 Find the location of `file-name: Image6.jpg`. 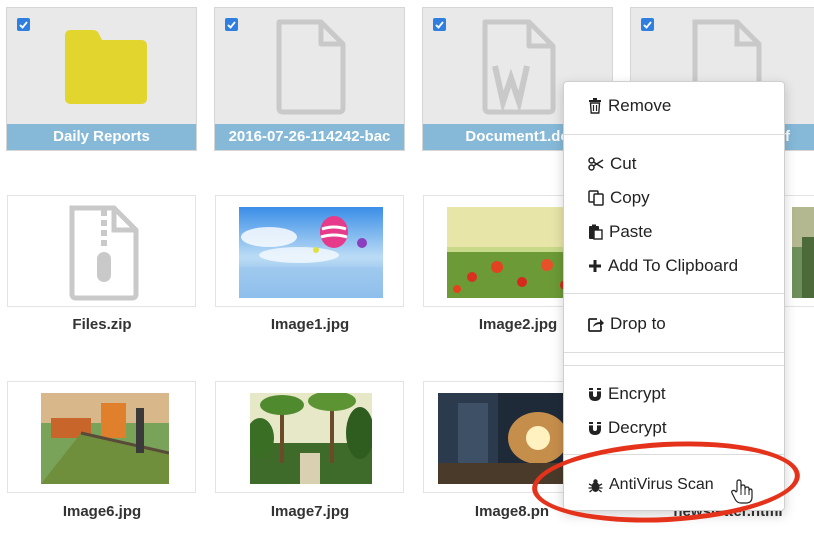

file-name: Image6.jpg is located at coordinates (102, 511).